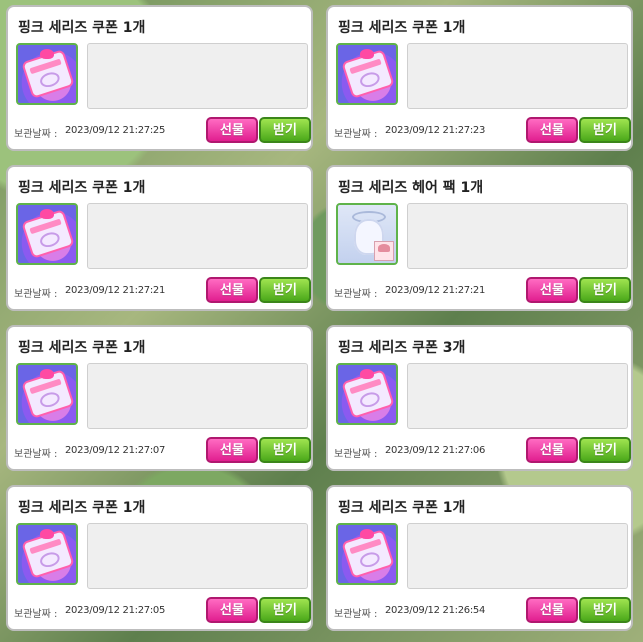 This screenshot has height=642, width=643. What do you see at coordinates (367, 234) in the screenshot?
I see `pink-series-hair-pack-icon` at bounding box center [367, 234].